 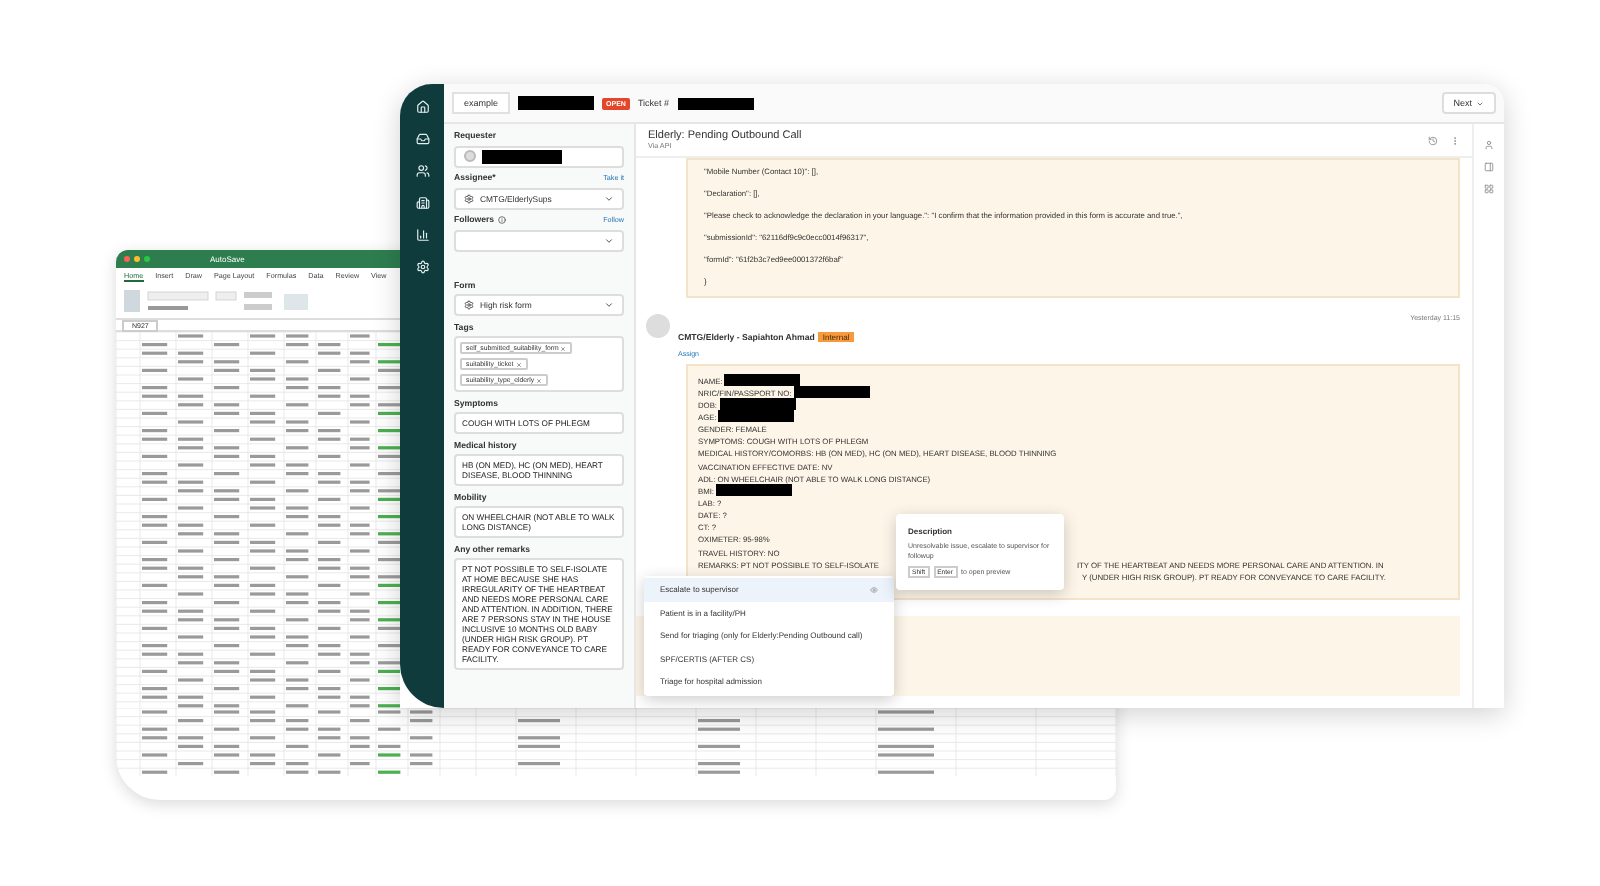 What do you see at coordinates (1433, 140) in the screenshot?
I see `history-icon` at bounding box center [1433, 140].